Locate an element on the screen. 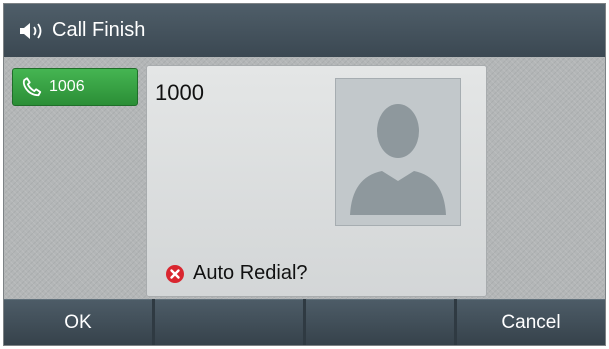 The image size is (609, 349). contact-avatar is located at coordinates (398, 152).